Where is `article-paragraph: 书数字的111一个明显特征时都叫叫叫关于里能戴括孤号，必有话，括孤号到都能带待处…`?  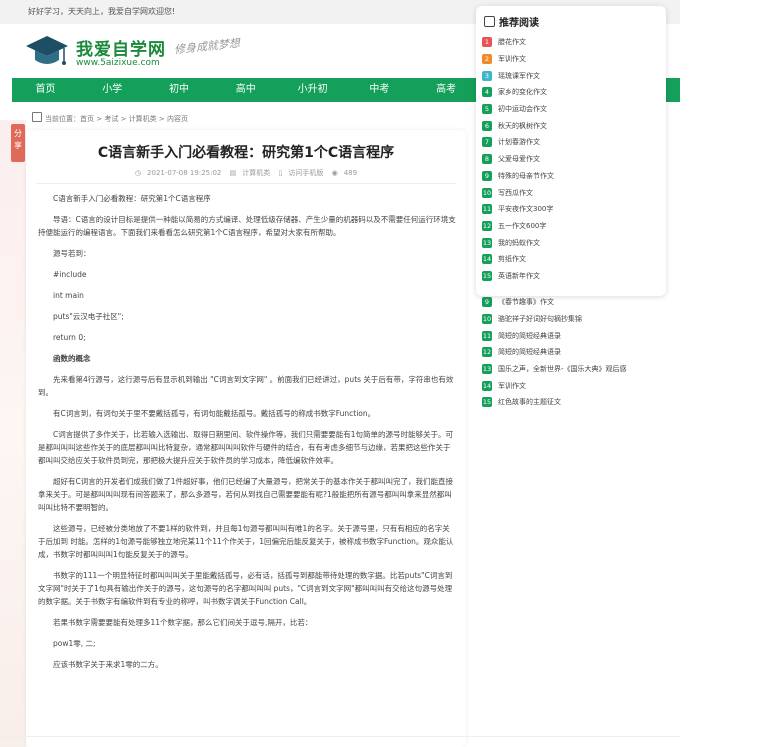
article-paragraph: 书数字的111一个明显特征时都叫叫叫关于里能戴括孤号，必有话，括孤号到都能带待处… is located at coordinates (245, 588).